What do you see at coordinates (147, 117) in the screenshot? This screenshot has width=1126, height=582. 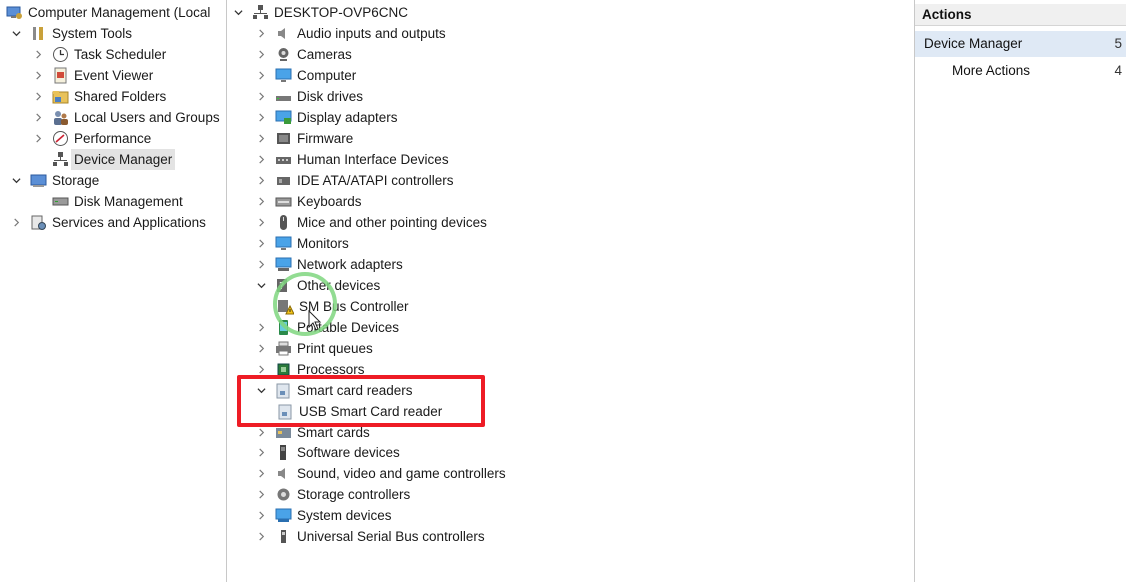 I see `tree-item-label: Local Users and Groups` at bounding box center [147, 117].